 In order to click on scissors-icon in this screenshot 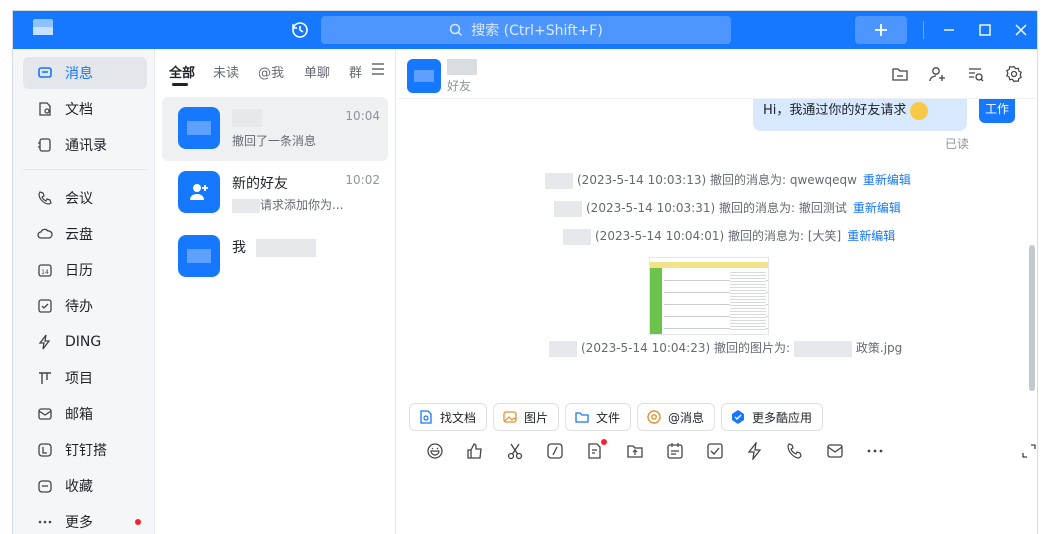, I will do `click(515, 451)`.